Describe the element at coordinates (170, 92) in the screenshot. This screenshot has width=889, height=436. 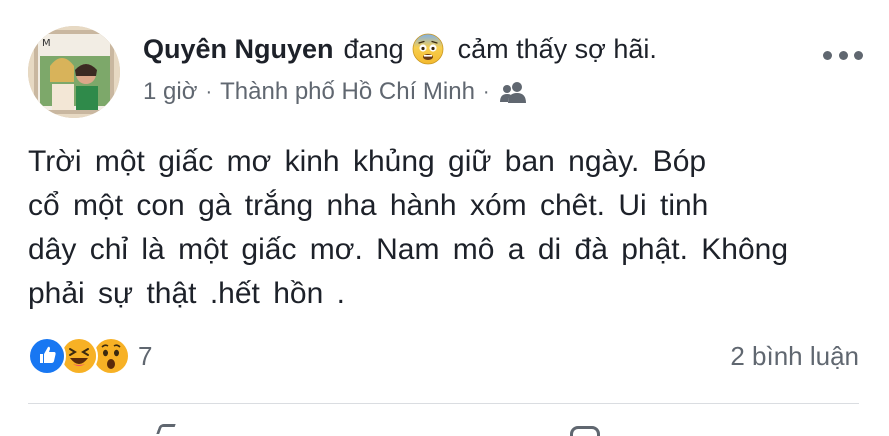
I see `post-time: 1 giờ` at that location.